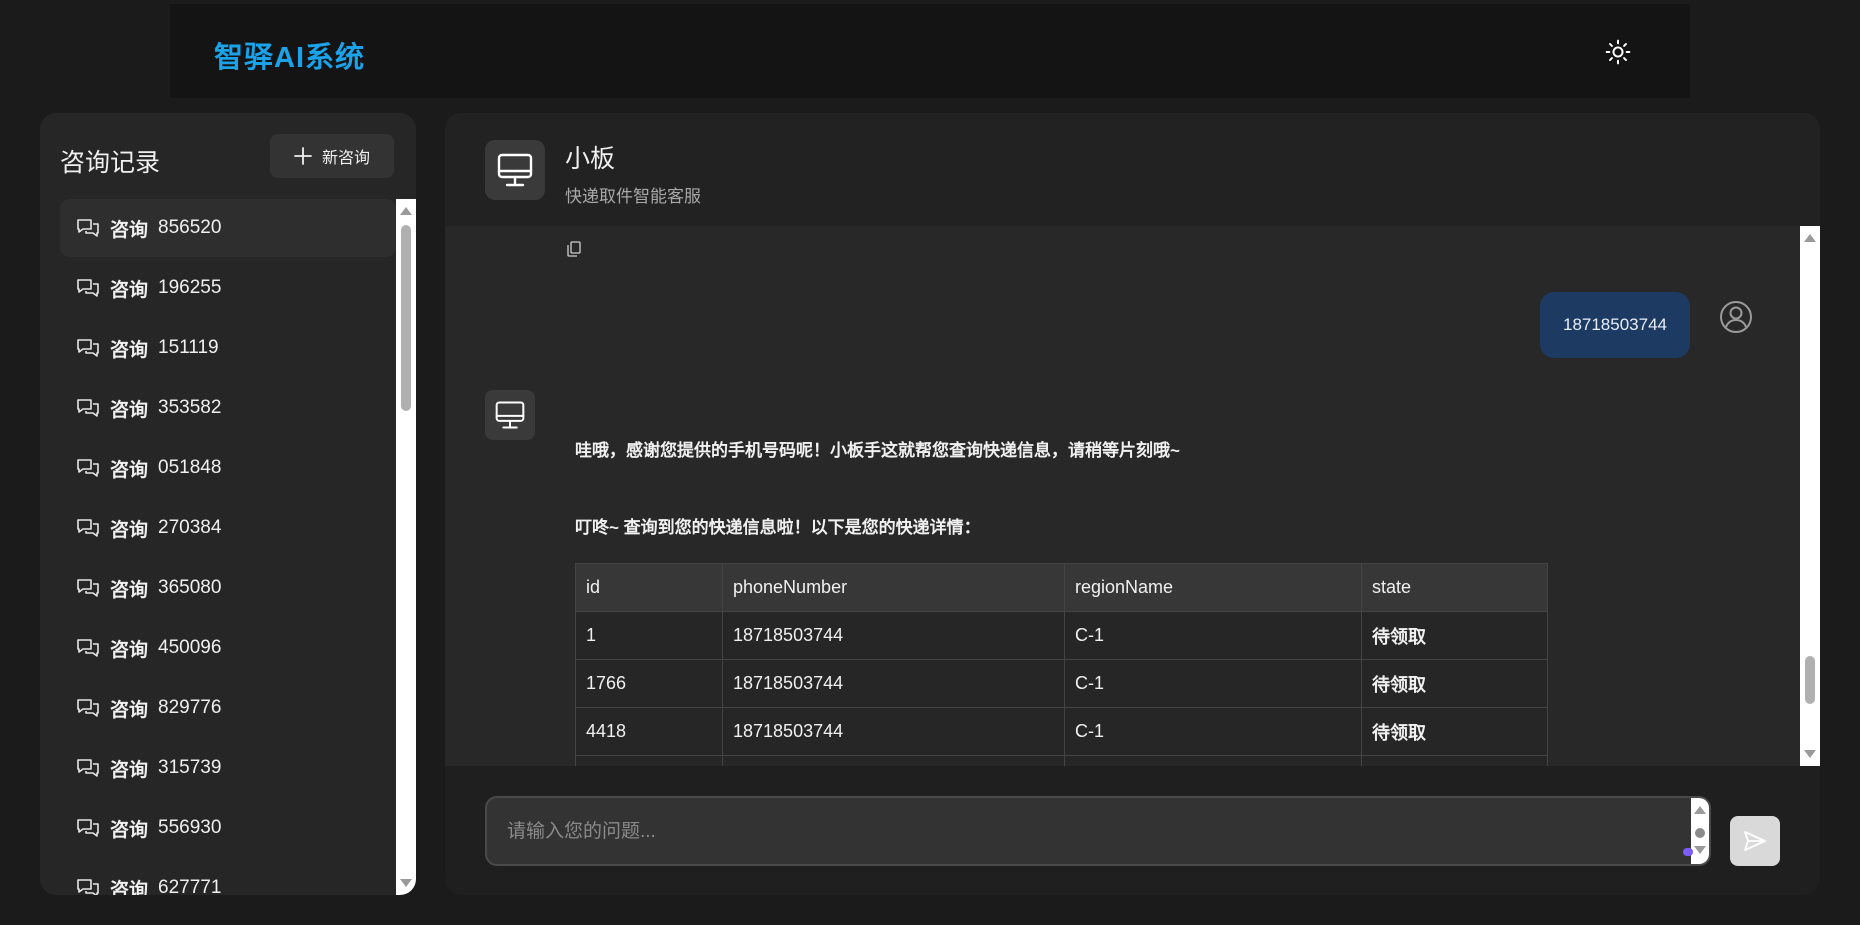  Describe the element at coordinates (649, 587) in the screenshot. I see `table-header-cell: id` at that location.